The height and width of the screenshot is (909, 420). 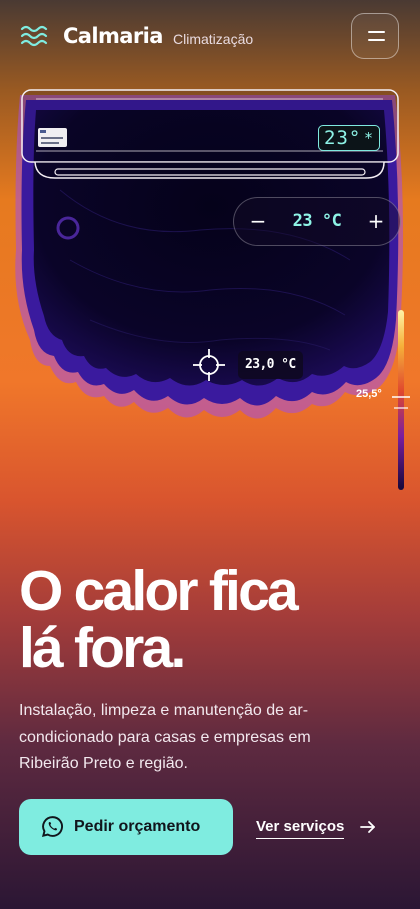 What do you see at coordinates (369, 394) in the screenshot?
I see `scale-marker-label: 25,5°` at bounding box center [369, 394].